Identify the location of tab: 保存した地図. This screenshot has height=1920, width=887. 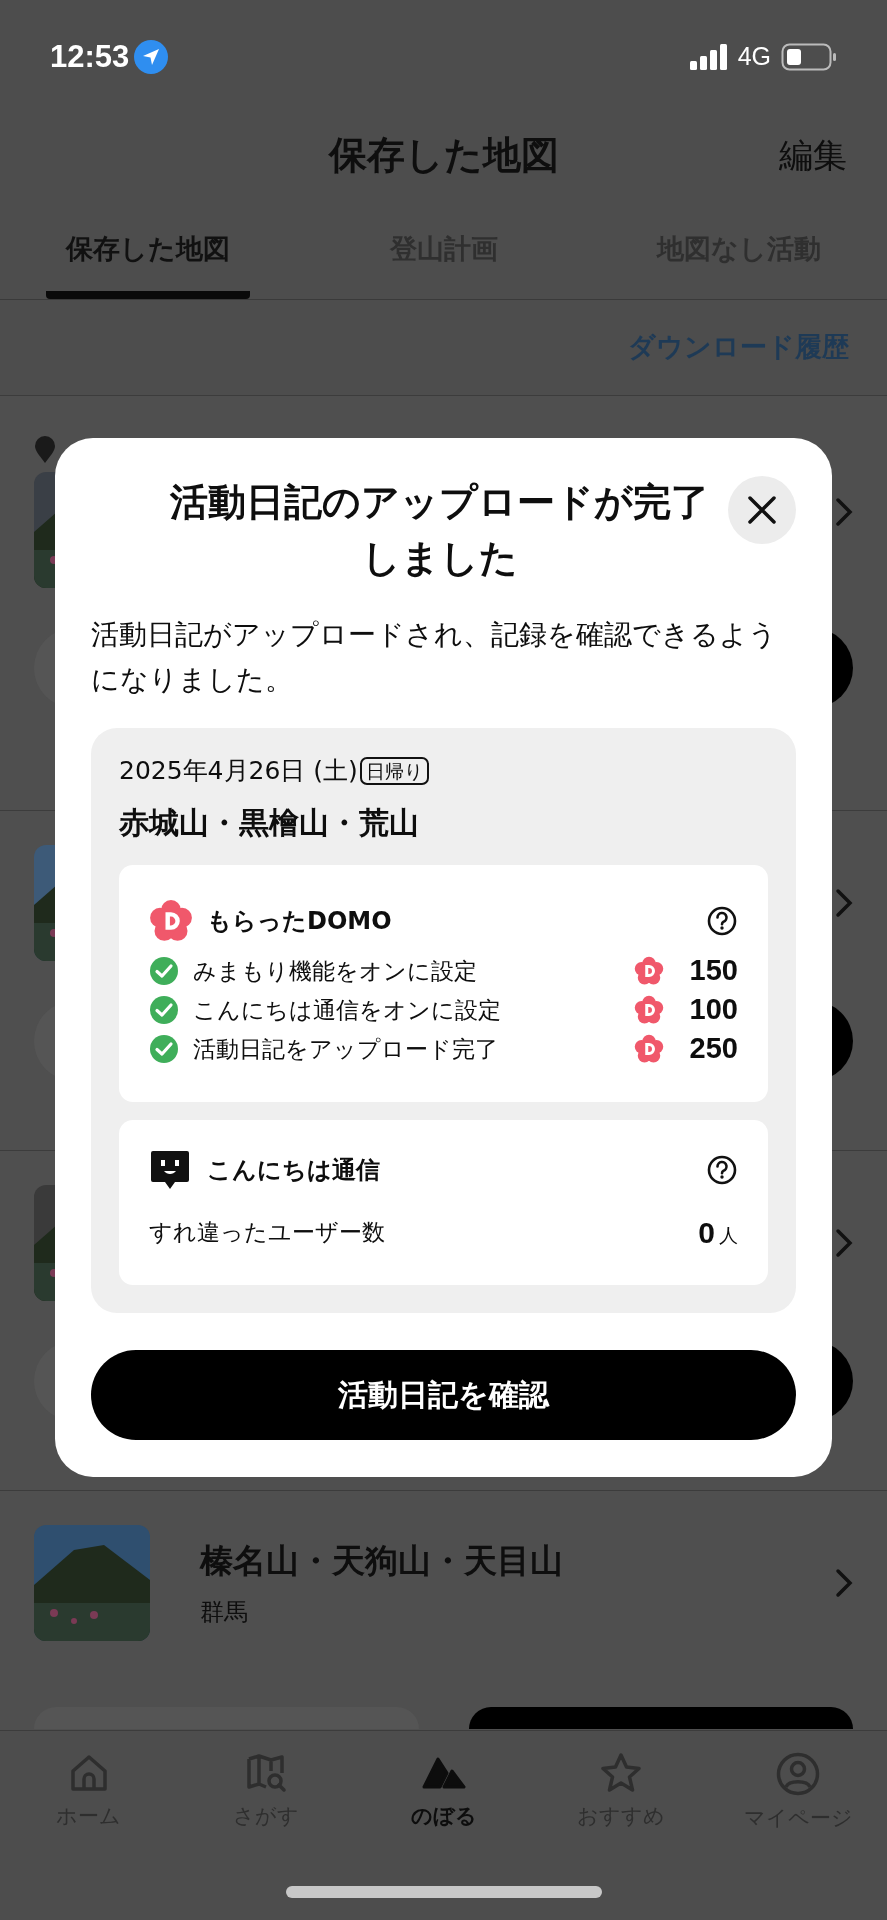
(148, 249).